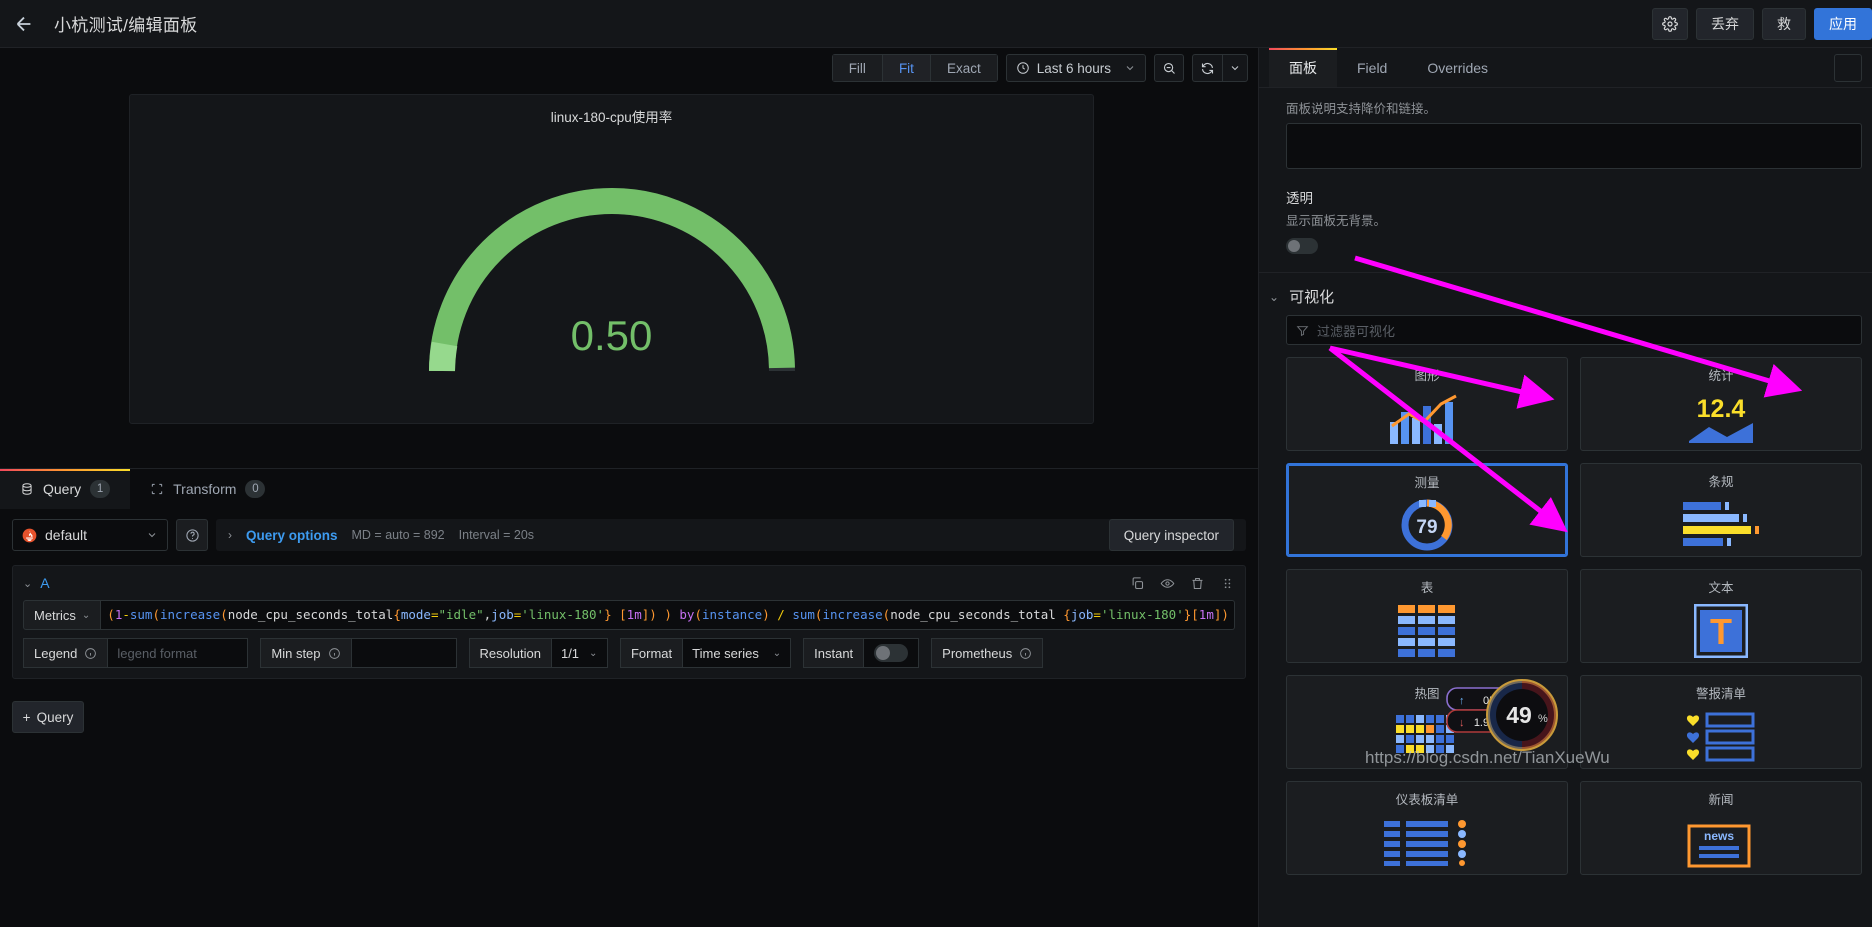 This screenshot has width=1872, height=927. I want to click on tab-query-badge: 1, so click(100, 489).